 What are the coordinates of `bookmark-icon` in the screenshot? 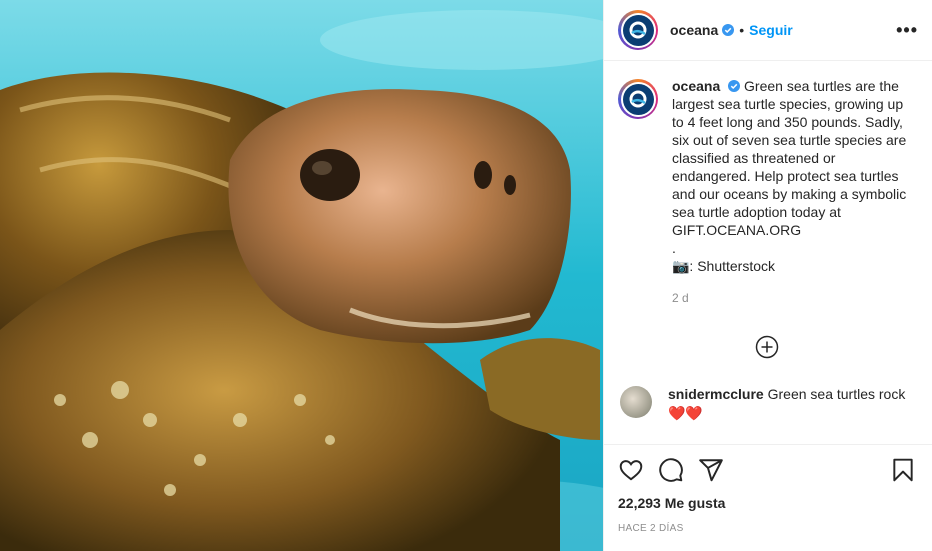 It's located at (903, 470).